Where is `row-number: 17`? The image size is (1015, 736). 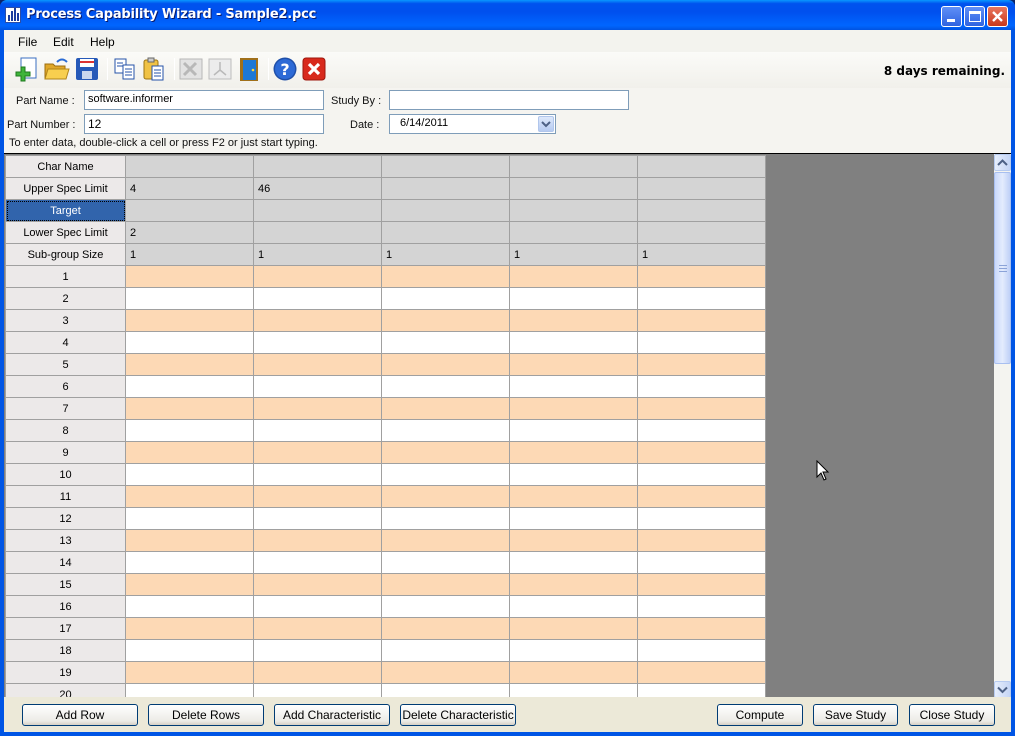
row-number: 17 is located at coordinates (65, 628).